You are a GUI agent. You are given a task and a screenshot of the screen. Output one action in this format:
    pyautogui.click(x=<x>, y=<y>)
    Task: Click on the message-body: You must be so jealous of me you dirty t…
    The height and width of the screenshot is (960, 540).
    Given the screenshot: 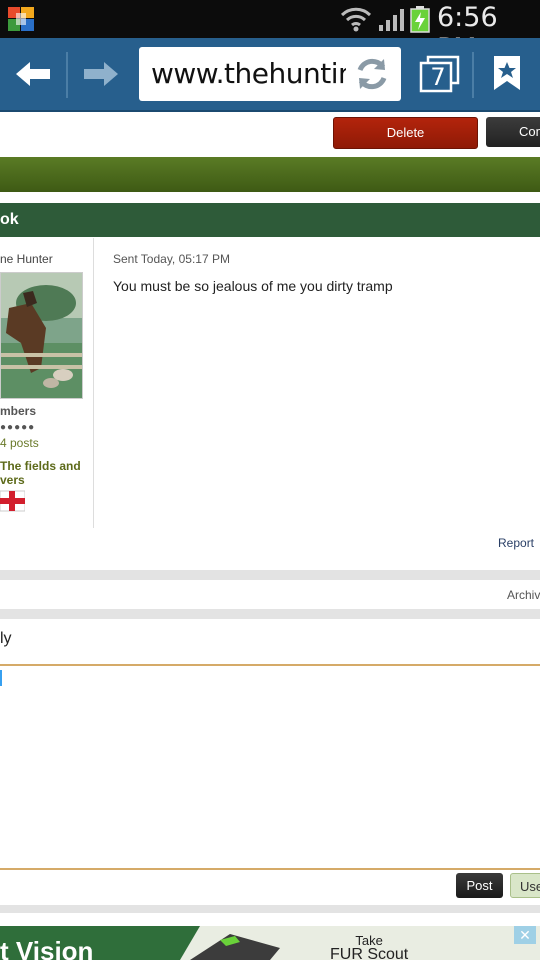 What is the action you would take?
    pyautogui.click(x=253, y=286)
    